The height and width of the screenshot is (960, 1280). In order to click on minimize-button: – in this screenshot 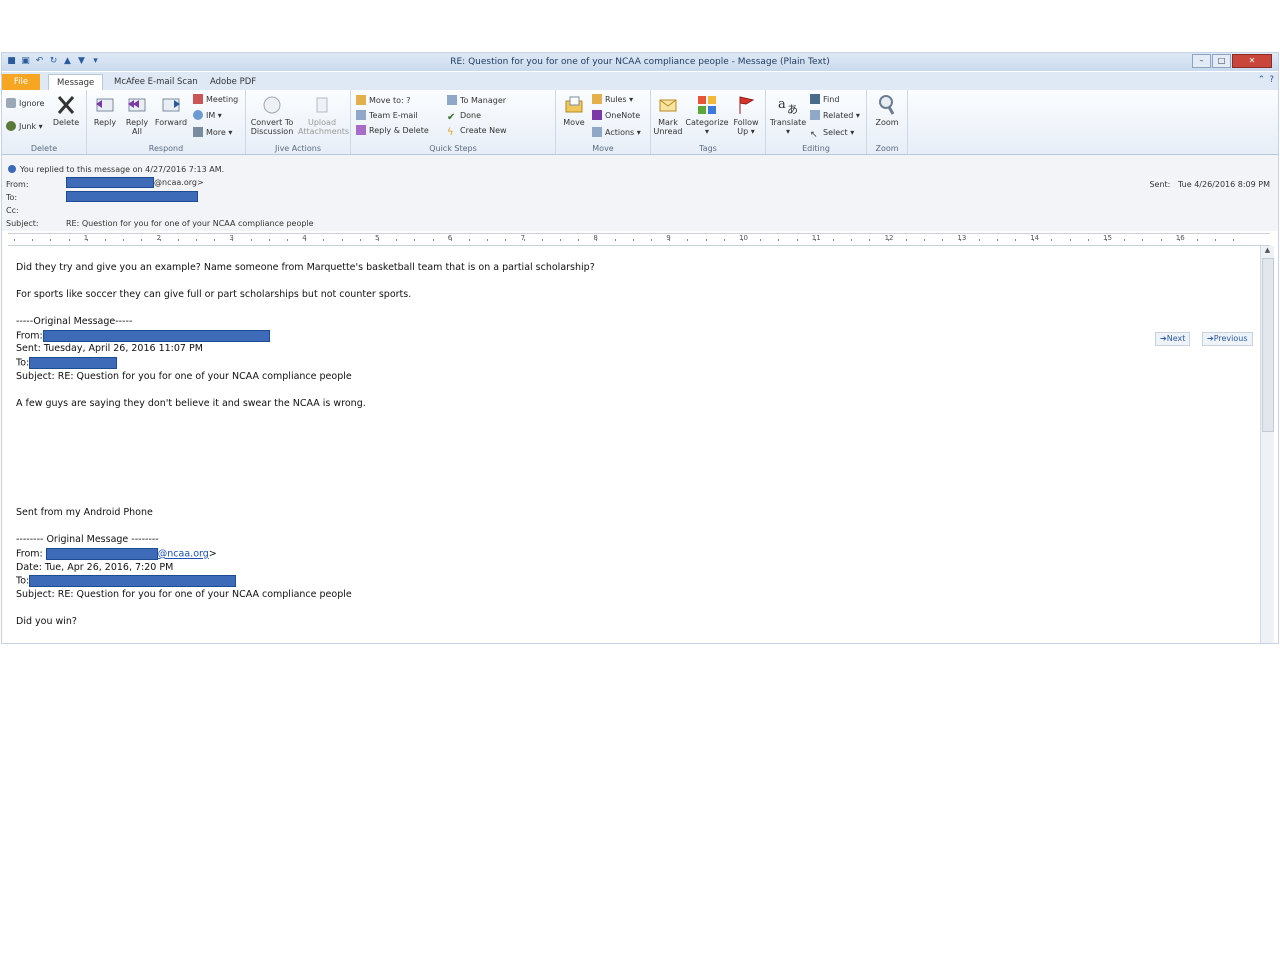, I will do `click(1201, 61)`.